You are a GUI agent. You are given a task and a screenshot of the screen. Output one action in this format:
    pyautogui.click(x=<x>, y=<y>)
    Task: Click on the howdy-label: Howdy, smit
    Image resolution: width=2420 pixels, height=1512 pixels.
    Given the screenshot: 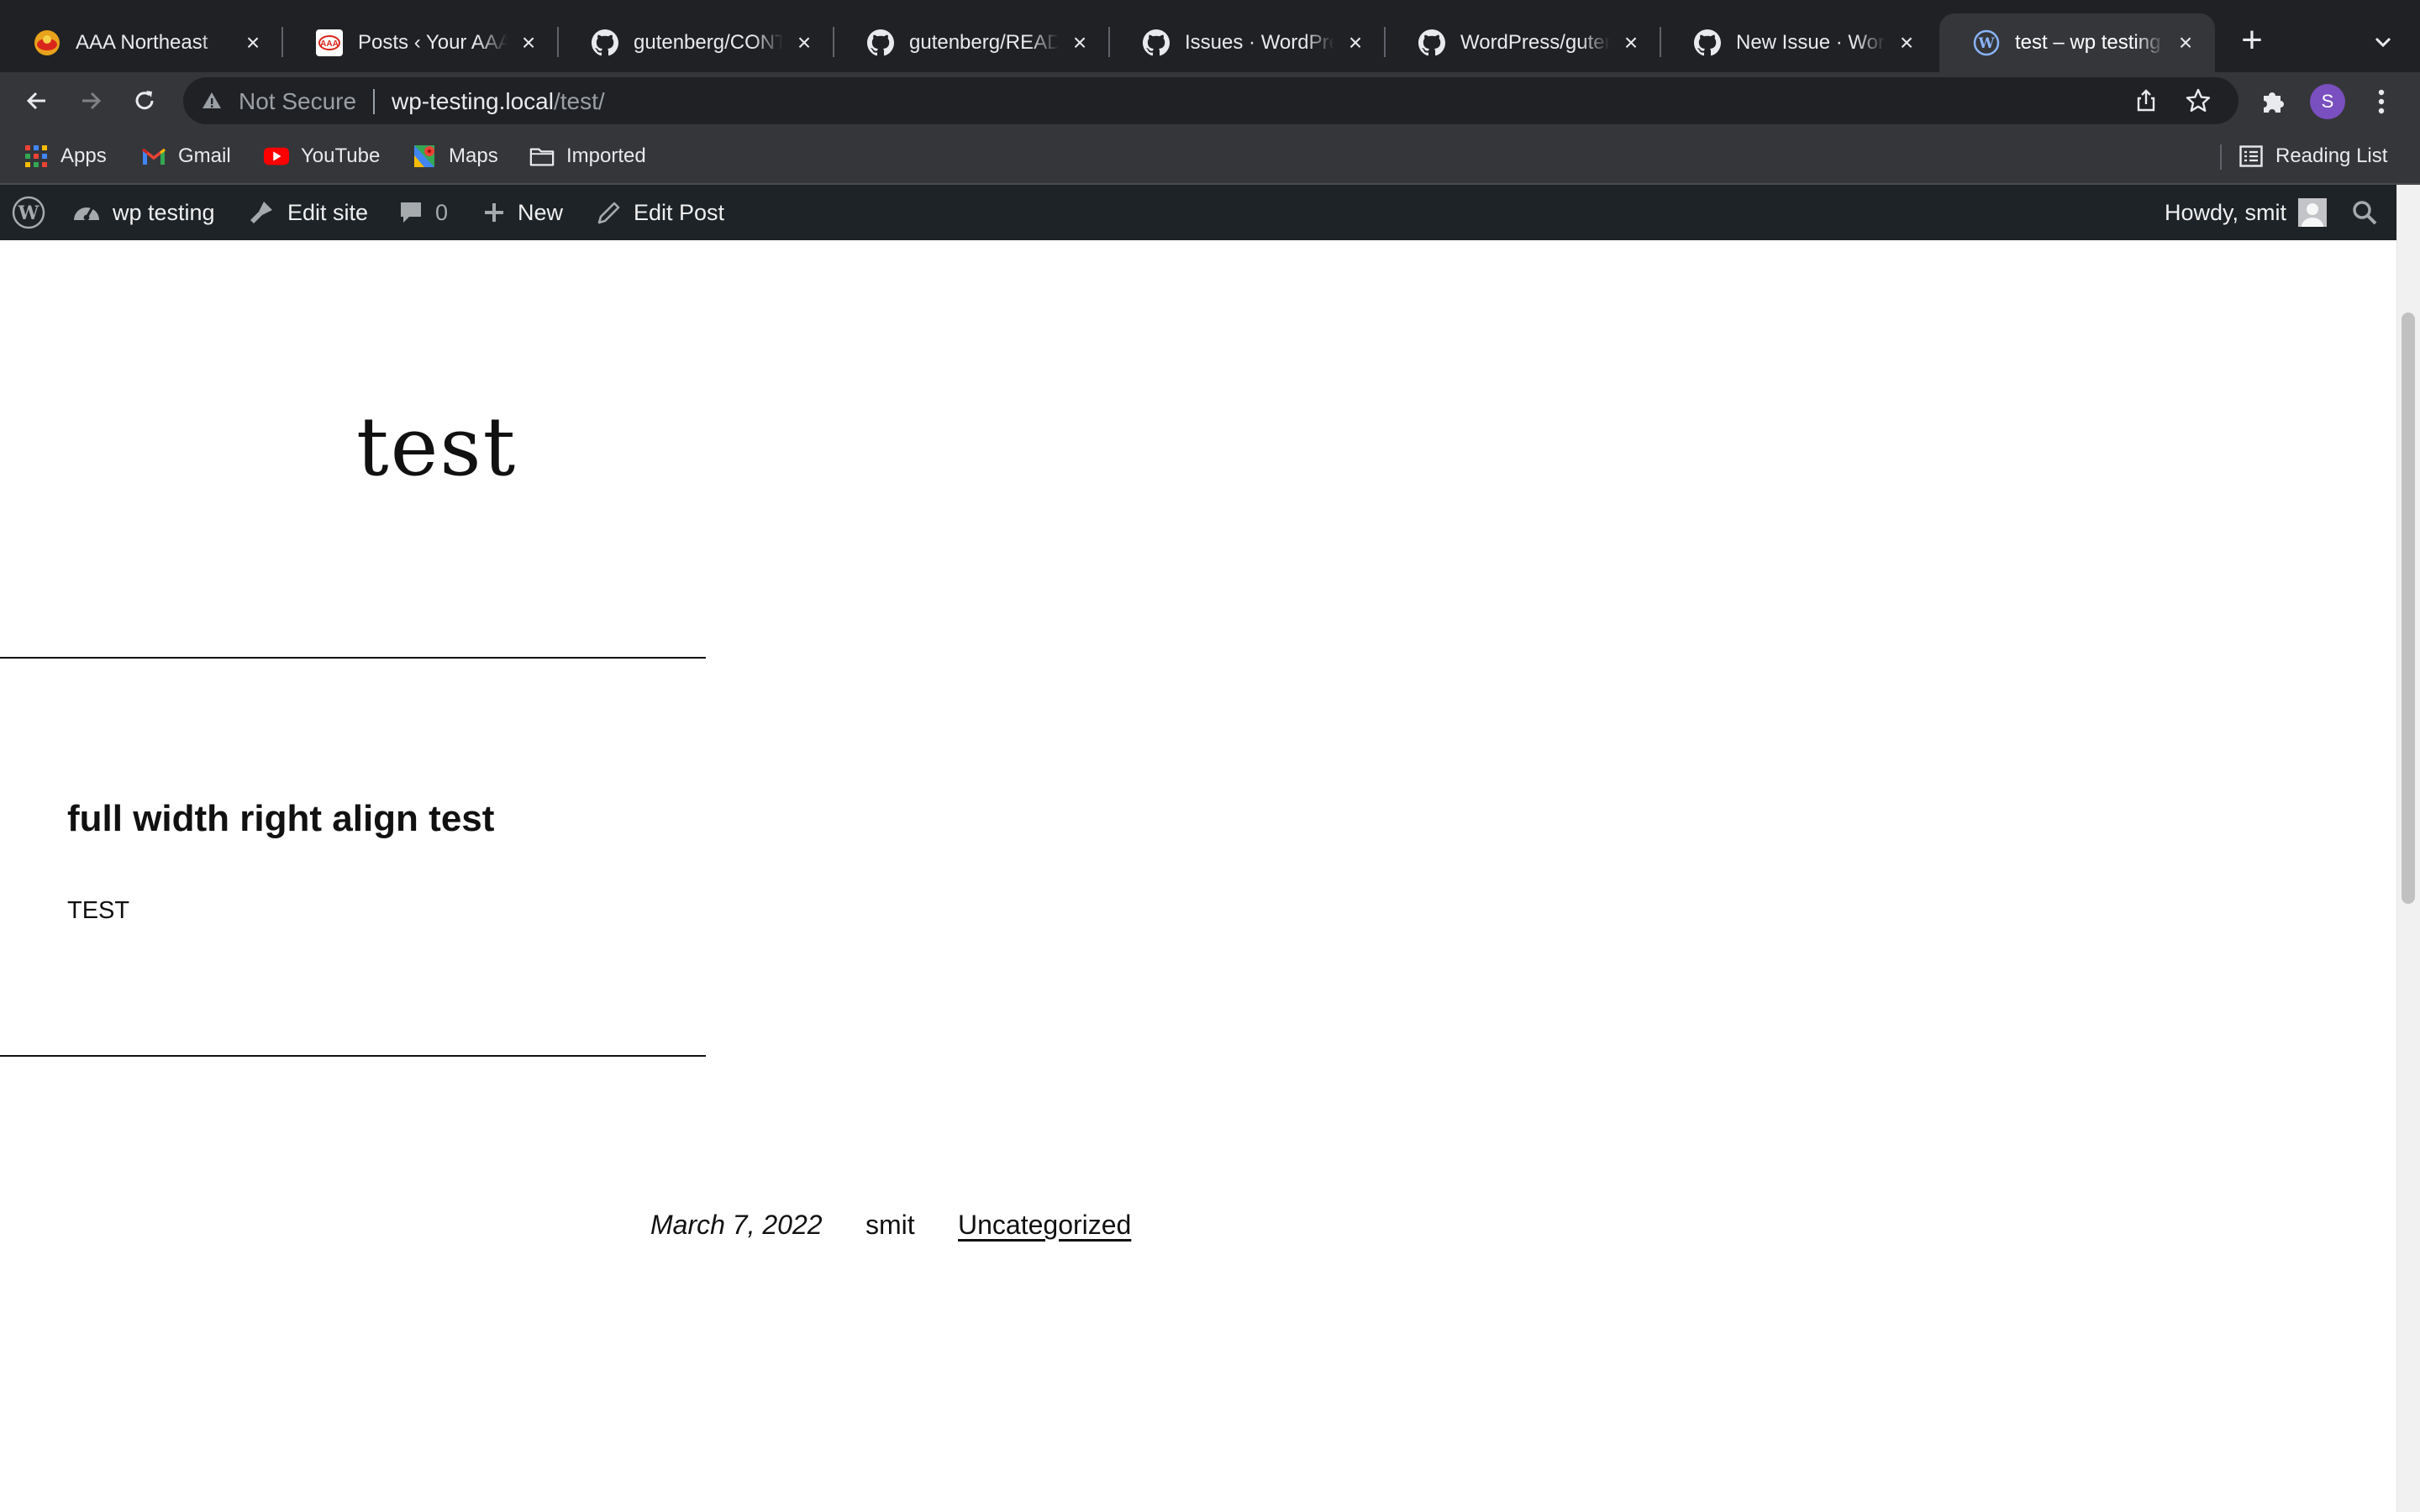 What is the action you would take?
    pyautogui.click(x=2226, y=212)
    